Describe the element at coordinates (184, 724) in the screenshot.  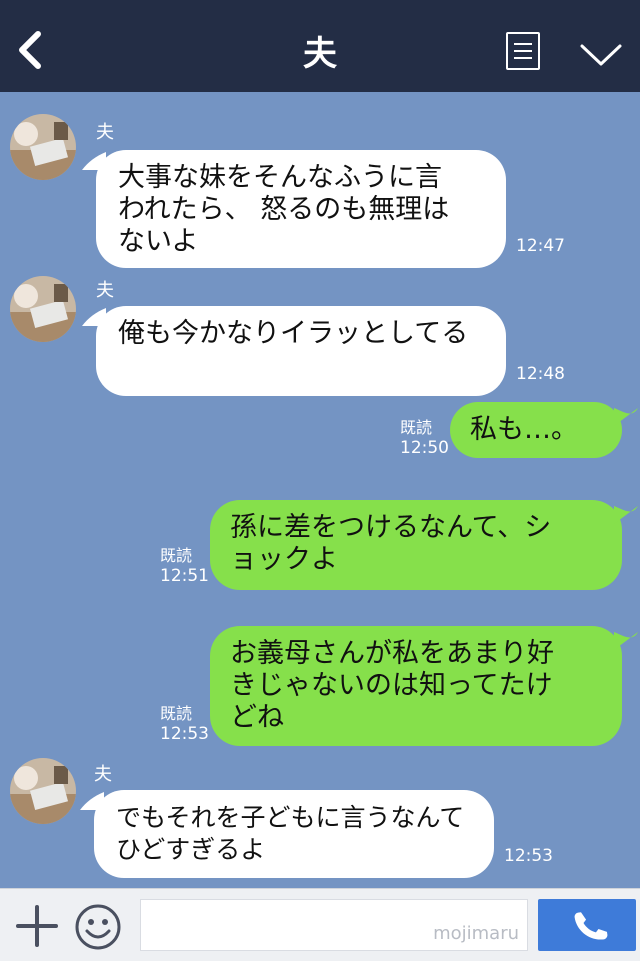
I see `read-receipt: 既読 12:53` at that location.